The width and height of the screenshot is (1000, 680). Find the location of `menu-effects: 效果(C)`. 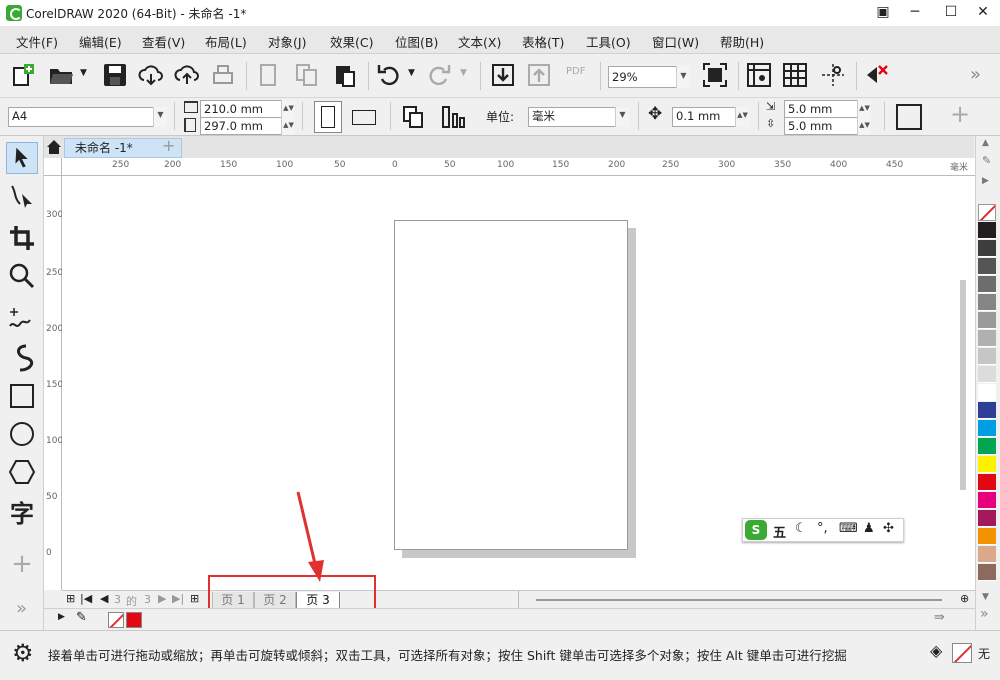

menu-effects: 效果(C) is located at coordinates (351, 41).